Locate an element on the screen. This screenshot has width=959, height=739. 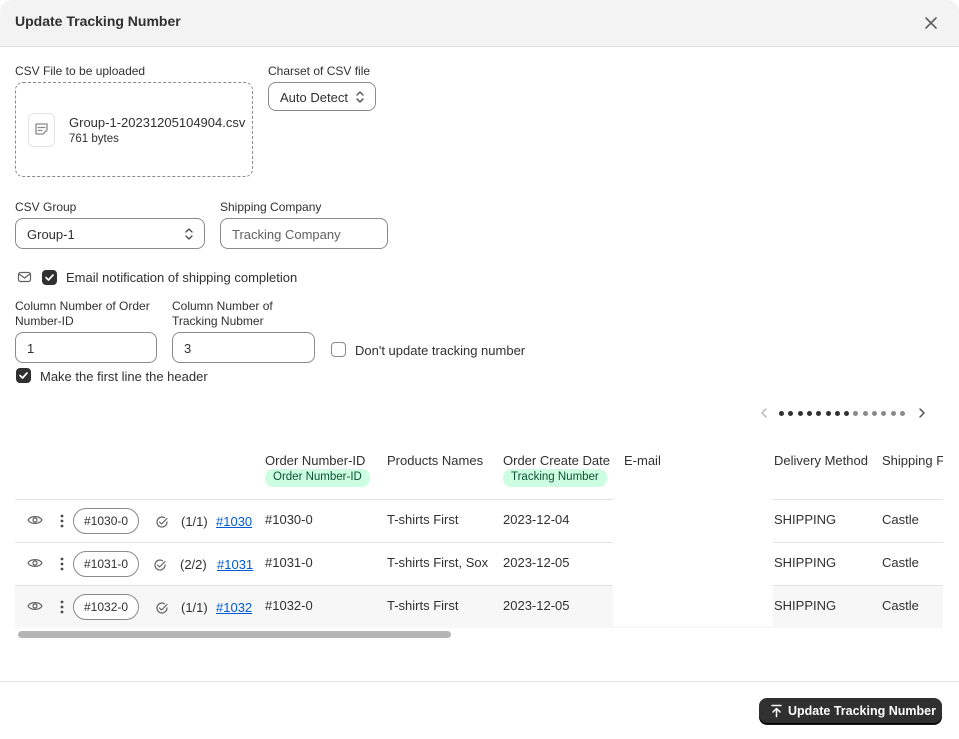
order-column-field is located at coordinates (86, 347).